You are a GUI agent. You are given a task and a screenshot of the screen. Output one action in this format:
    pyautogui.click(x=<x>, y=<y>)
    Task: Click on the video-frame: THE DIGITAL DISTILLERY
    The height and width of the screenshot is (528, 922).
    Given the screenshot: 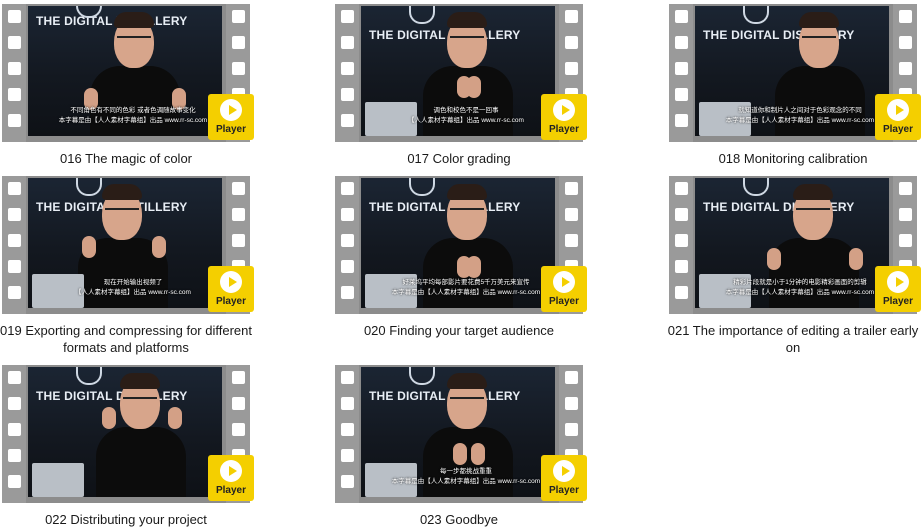 What is the action you would take?
    pyautogui.click(x=125, y=432)
    